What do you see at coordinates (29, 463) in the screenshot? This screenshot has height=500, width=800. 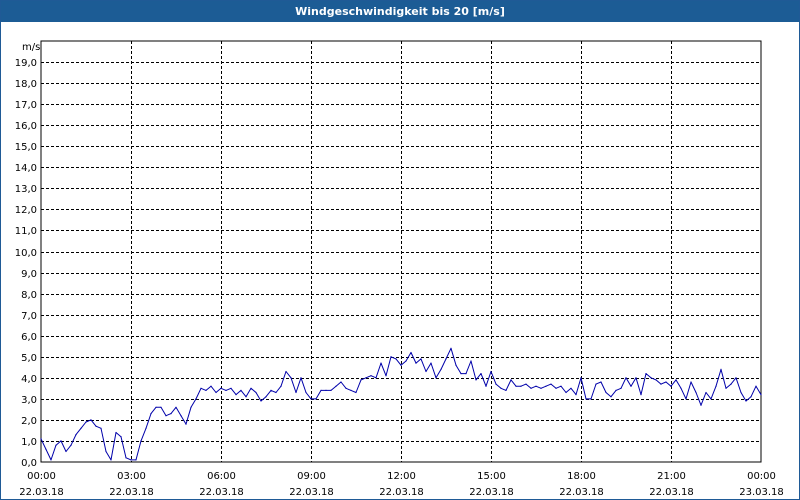 I see `y-tick-label: 0,0` at bounding box center [29, 463].